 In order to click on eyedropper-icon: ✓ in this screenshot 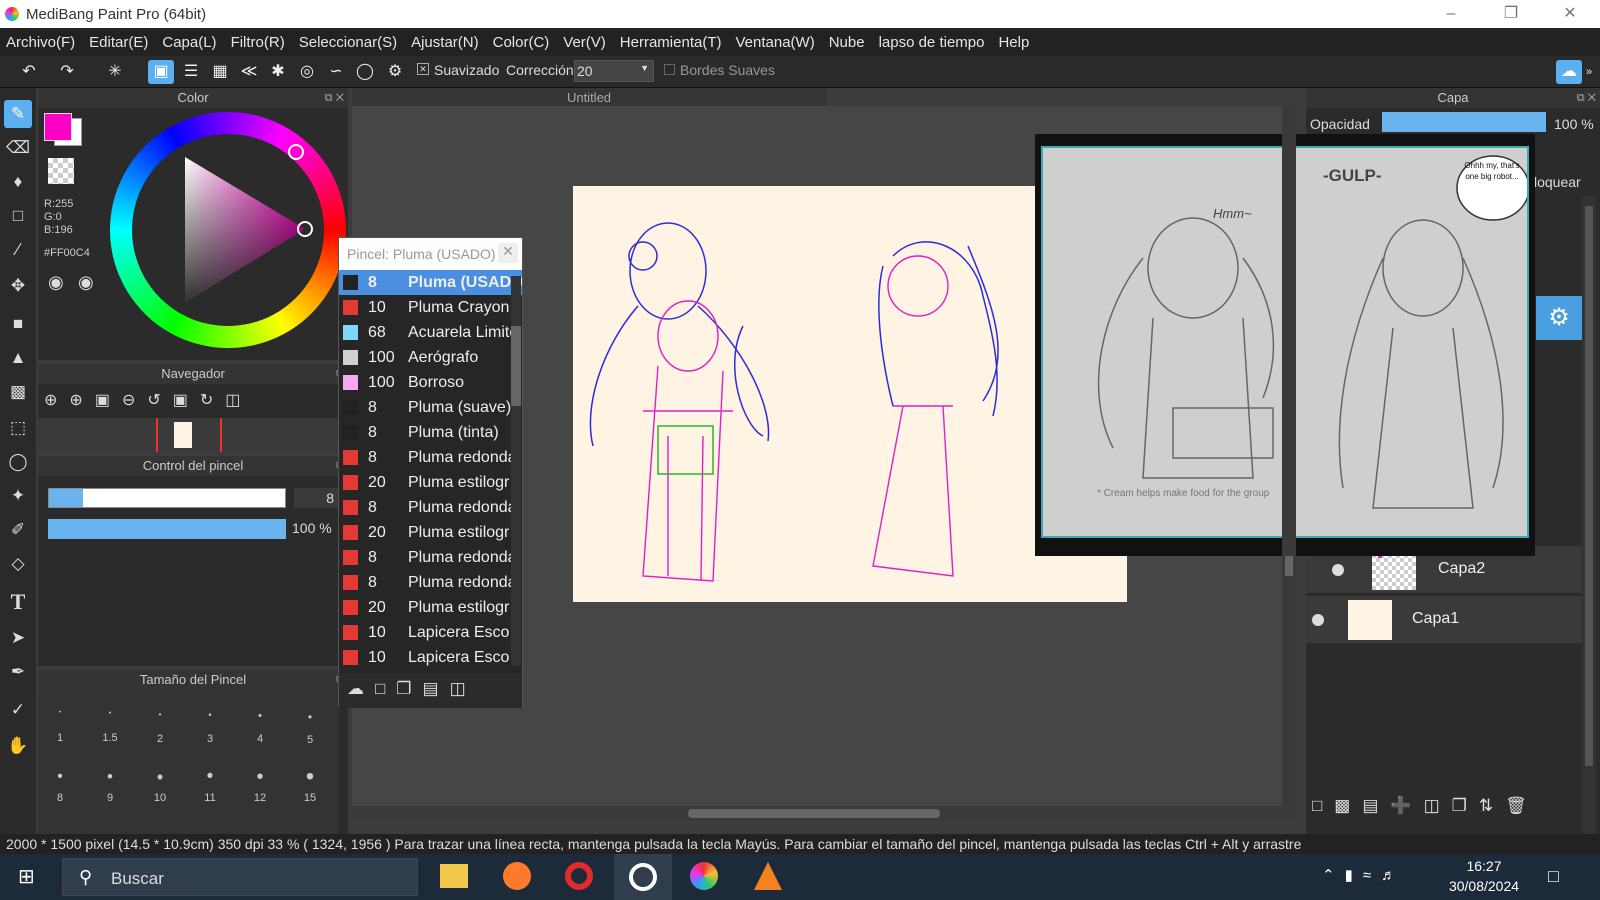, I will do `click(18, 710)`.